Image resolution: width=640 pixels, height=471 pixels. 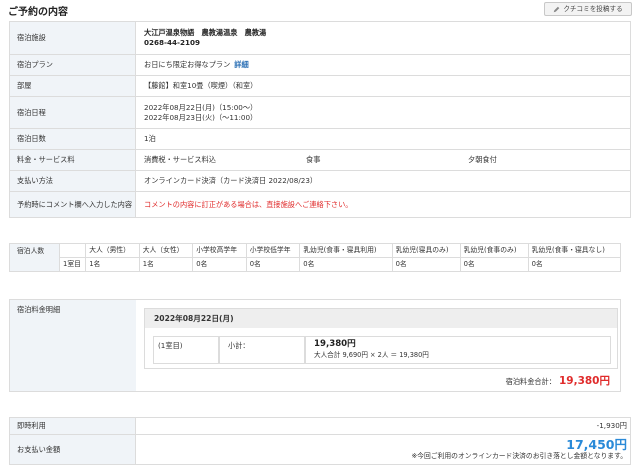 What do you see at coordinates (38, 12) in the screenshot?
I see `page-title: ご予約の内容` at bounding box center [38, 12].